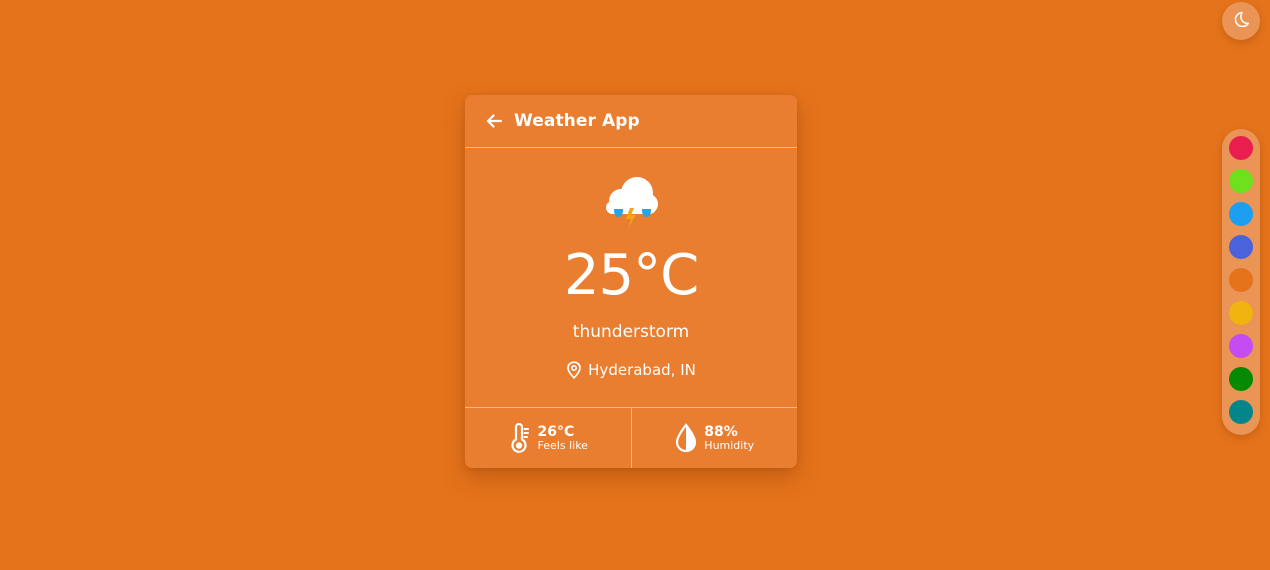  I want to click on humidity-label: Humidity, so click(729, 445).